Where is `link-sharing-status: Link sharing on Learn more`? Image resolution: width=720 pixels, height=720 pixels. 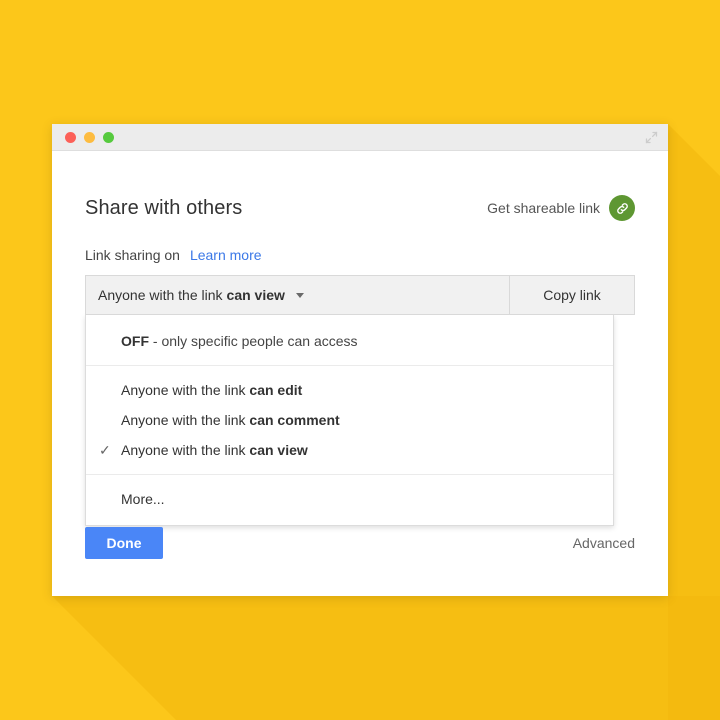
link-sharing-status: Link sharing on Learn more is located at coordinates (360, 255).